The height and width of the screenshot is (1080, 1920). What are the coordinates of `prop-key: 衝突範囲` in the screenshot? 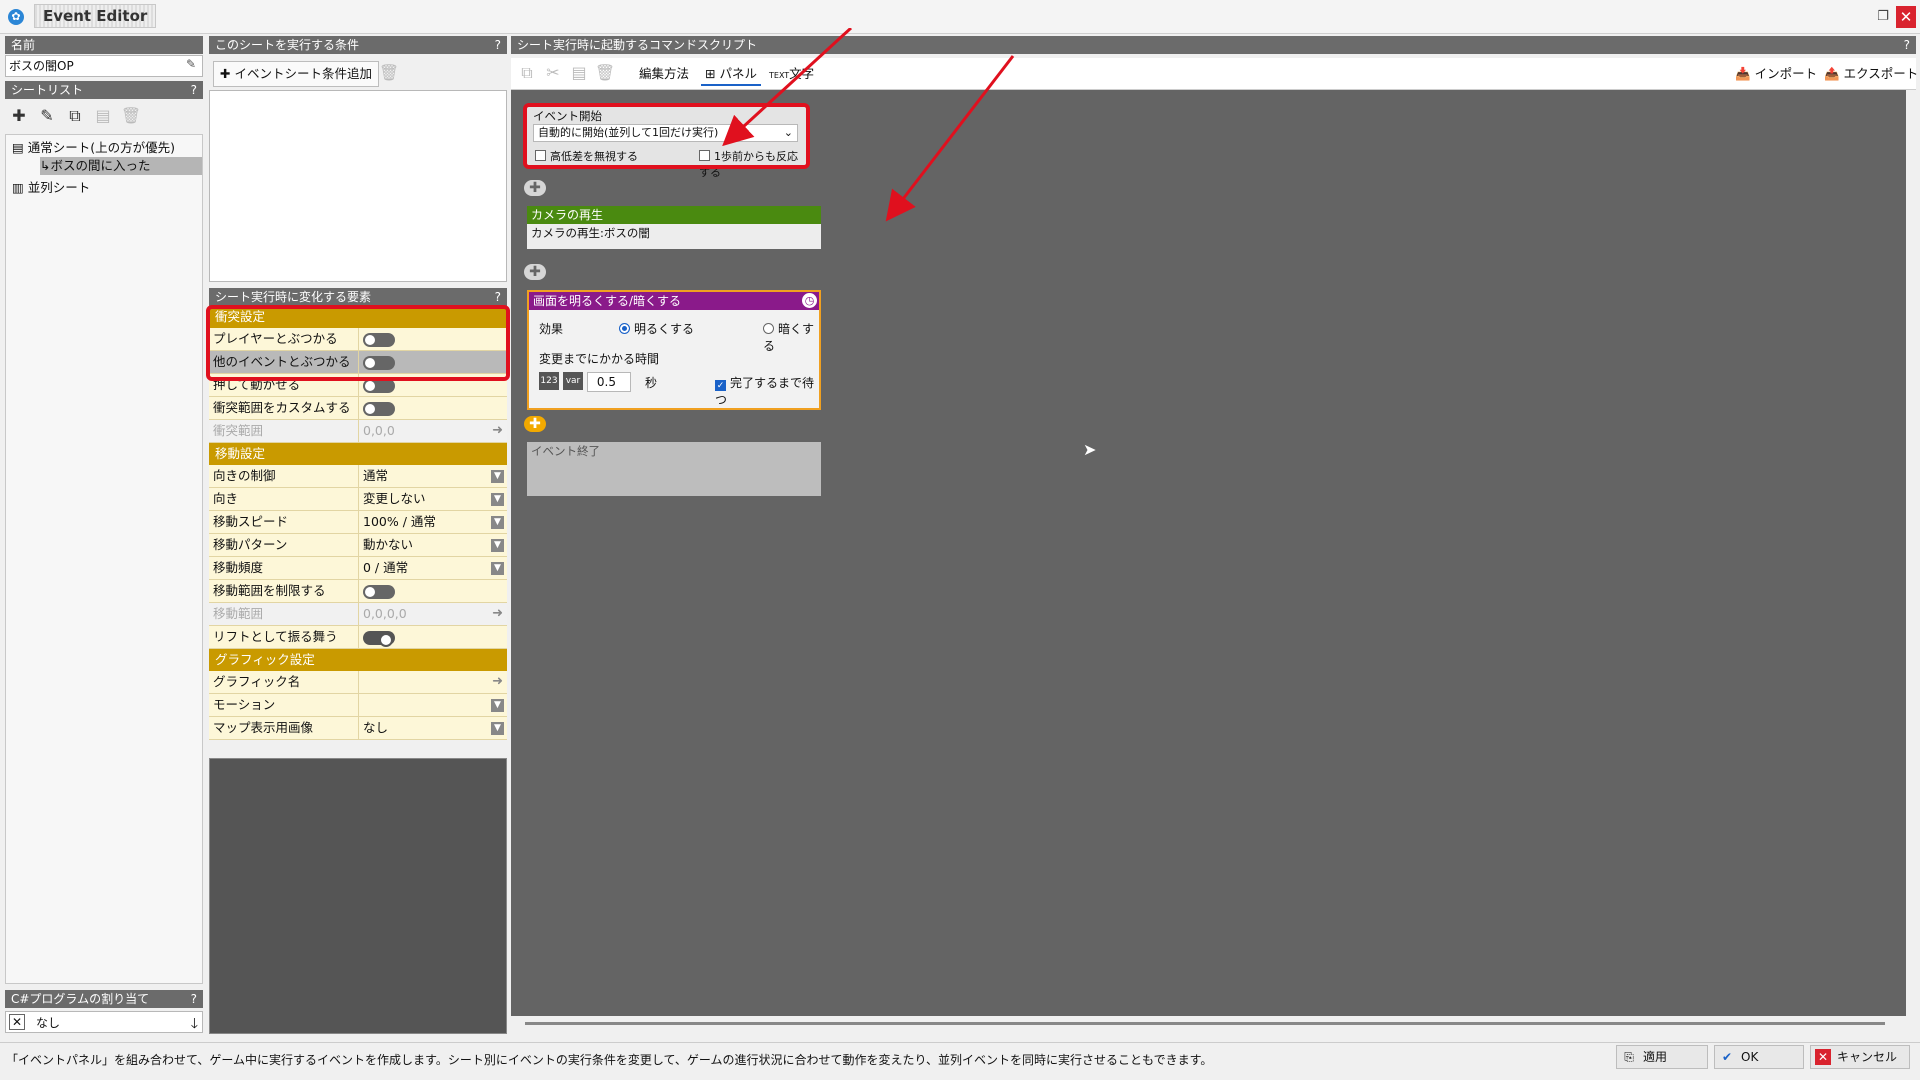 It's located at (284, 431).